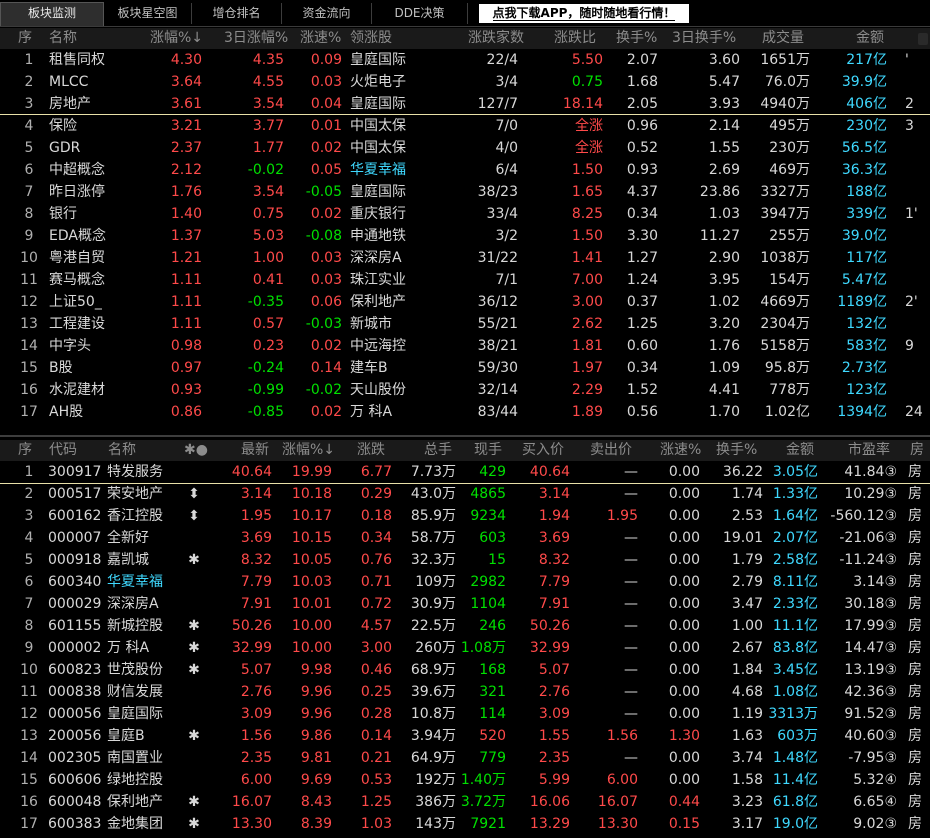 The width and height of the screenshot is (930, 838). I want to click on pe-ratio: -11.24③, so click(868, 560).